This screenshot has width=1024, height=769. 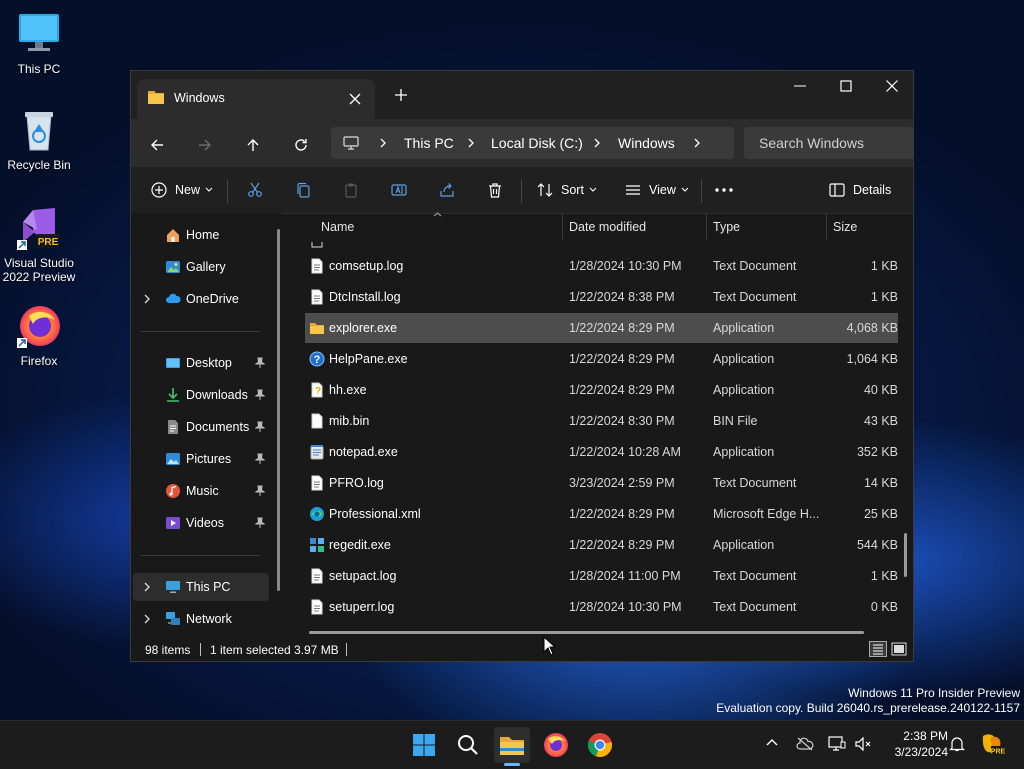 I want to click on table-row, so click(x=601, y=245).